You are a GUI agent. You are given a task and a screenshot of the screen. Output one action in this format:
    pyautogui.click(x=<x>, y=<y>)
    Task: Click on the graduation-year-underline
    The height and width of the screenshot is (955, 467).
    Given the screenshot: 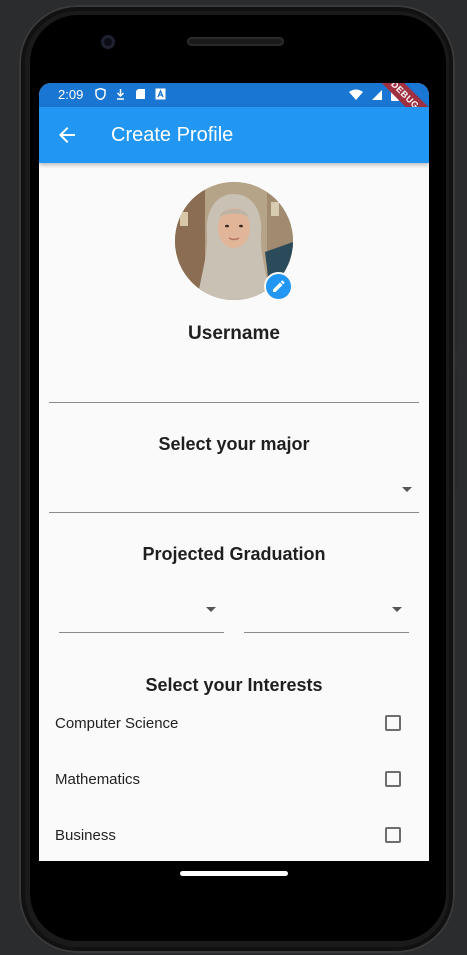 What is the action you would take?
    pyautogui.click(x=326, y=632)
    